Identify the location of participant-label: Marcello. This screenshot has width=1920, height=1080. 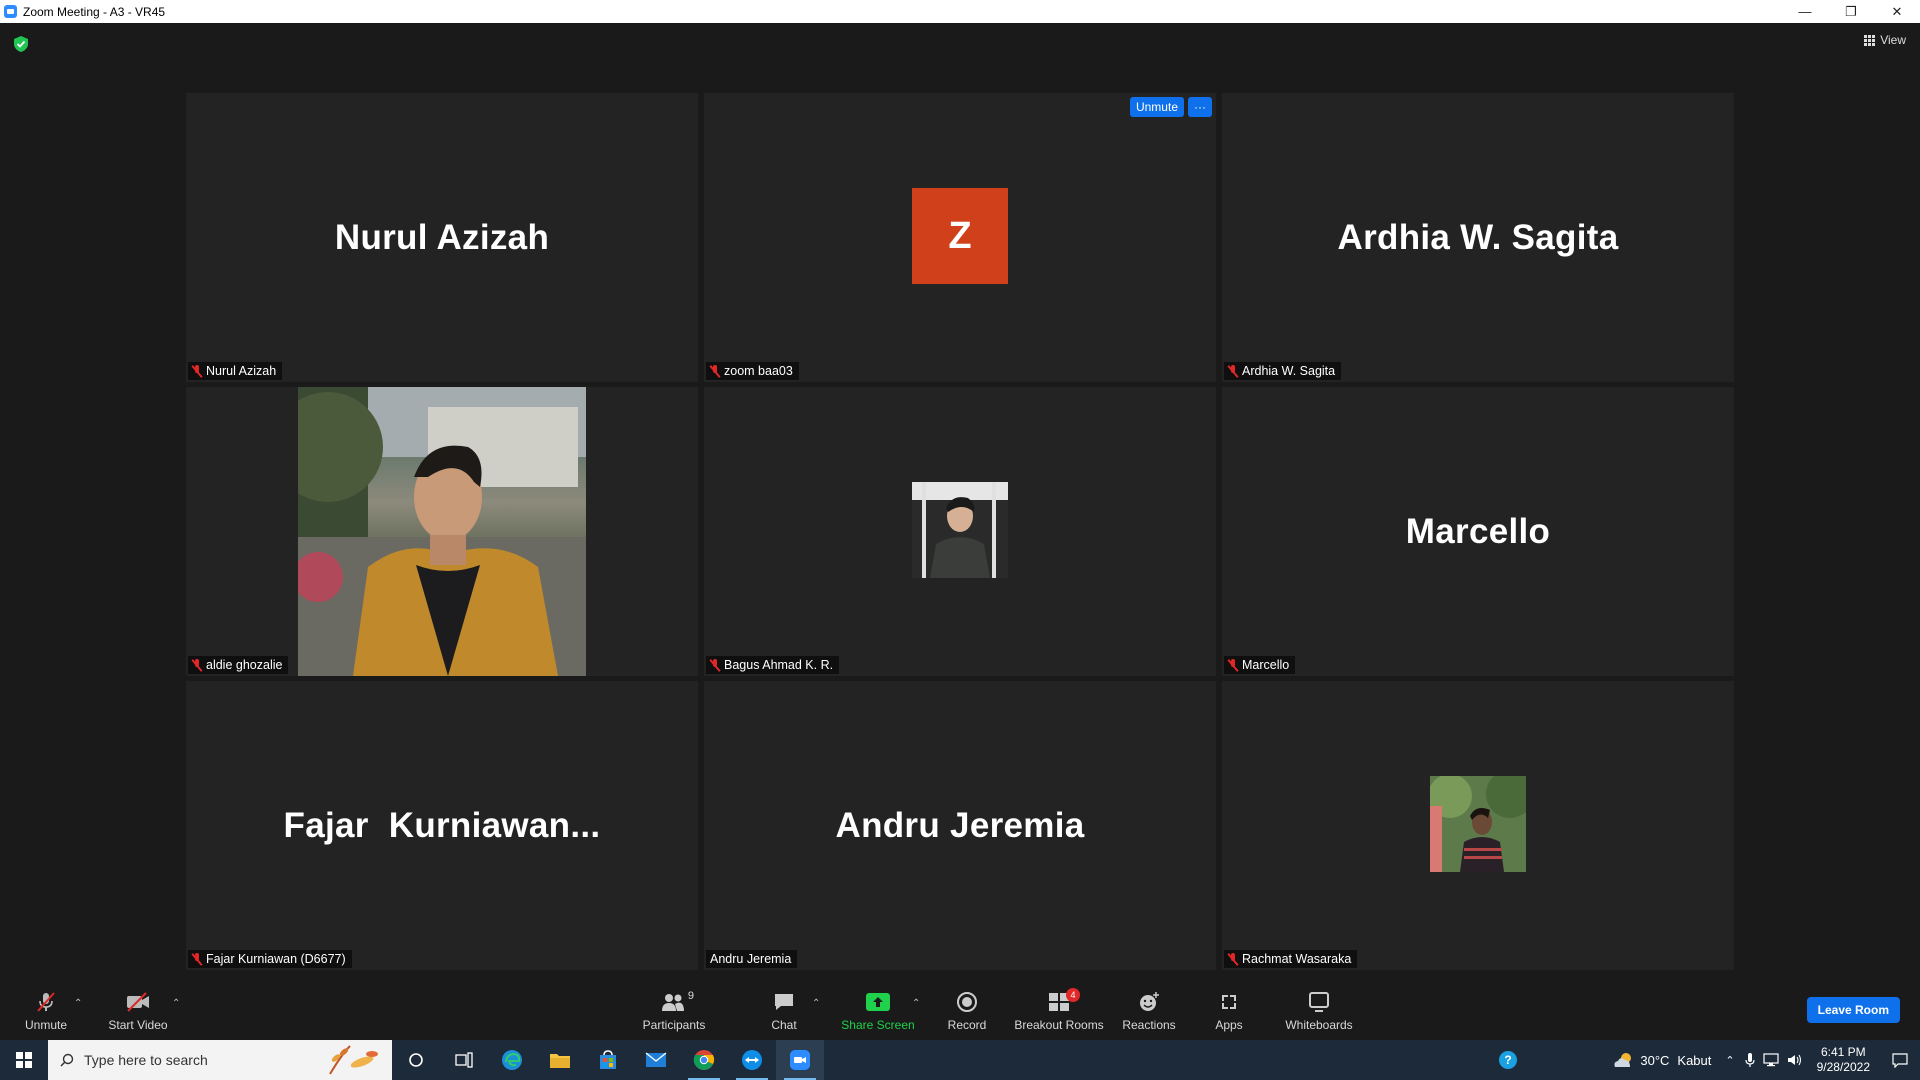
(1260, 665).